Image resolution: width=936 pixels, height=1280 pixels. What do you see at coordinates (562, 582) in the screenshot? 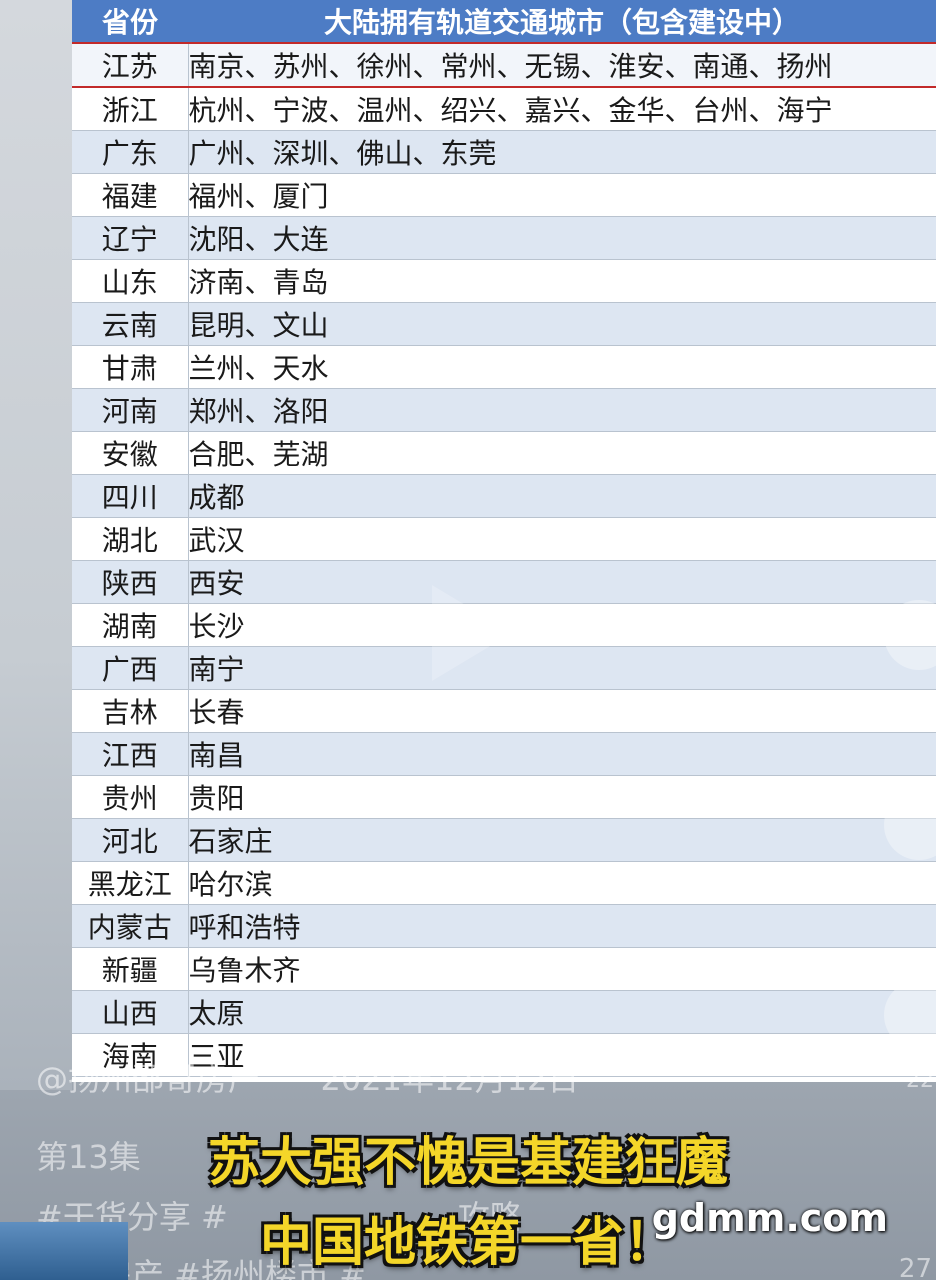
I see `cities-cell: 西安` at bounding box center [562, 582].